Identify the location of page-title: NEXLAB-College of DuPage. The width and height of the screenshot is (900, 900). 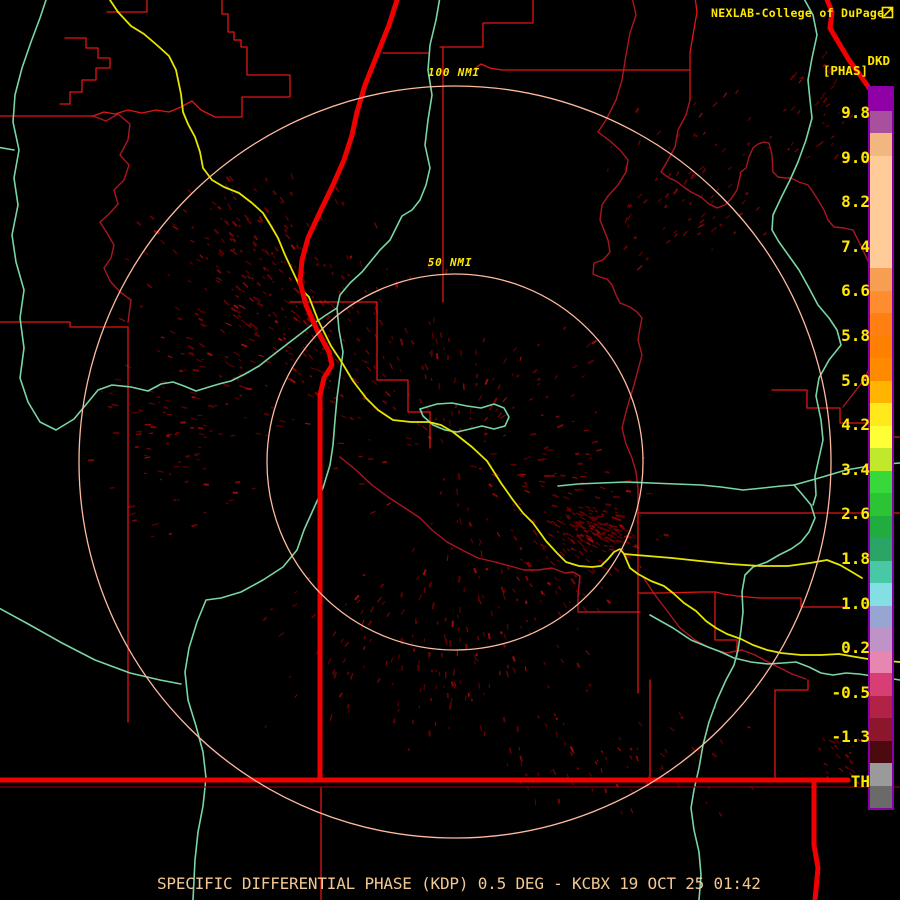
(798, 13).